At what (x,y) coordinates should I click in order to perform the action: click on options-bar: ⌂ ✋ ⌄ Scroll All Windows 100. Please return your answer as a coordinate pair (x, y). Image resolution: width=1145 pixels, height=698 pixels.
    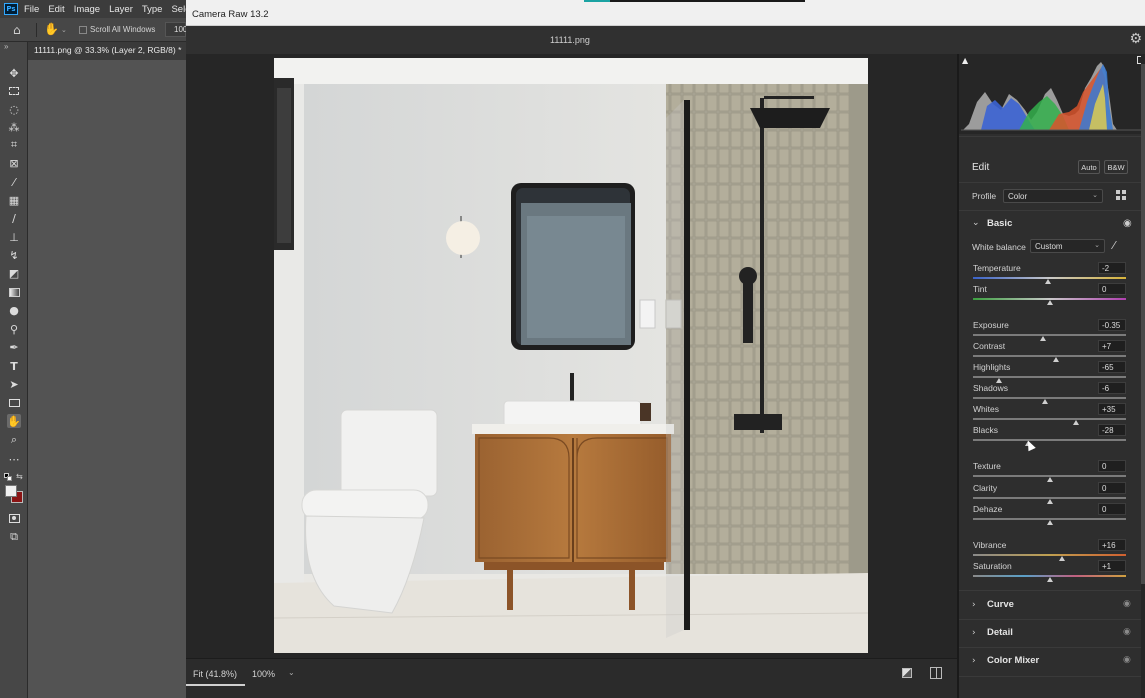
    Looking at the image, I should click on (93, 30).